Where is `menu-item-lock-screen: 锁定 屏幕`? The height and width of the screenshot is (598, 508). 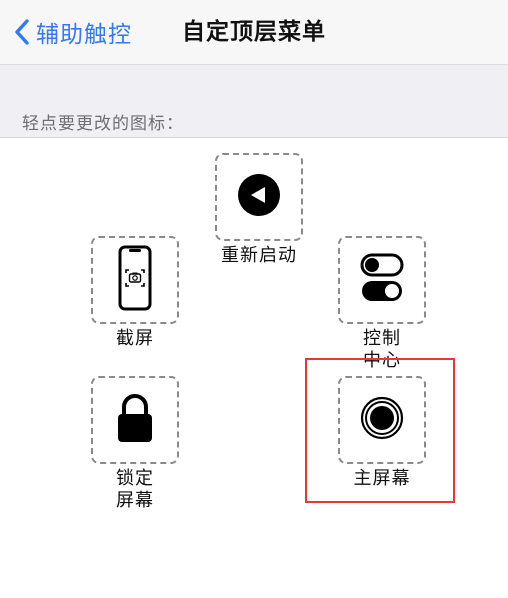 menu-item-lock-screen: 锁定 屏幕 is located at coordinates (135, 444).